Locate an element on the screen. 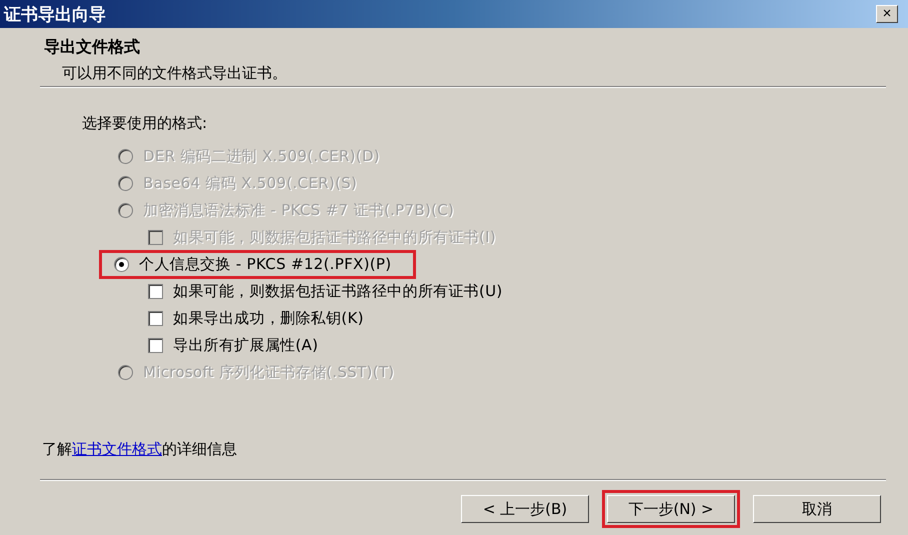 The height and width of the screenshot is (535, 908). option-label: 个人信息交换 - PKCS #12(.PFX)(P) is located at coordinates (265, 264).